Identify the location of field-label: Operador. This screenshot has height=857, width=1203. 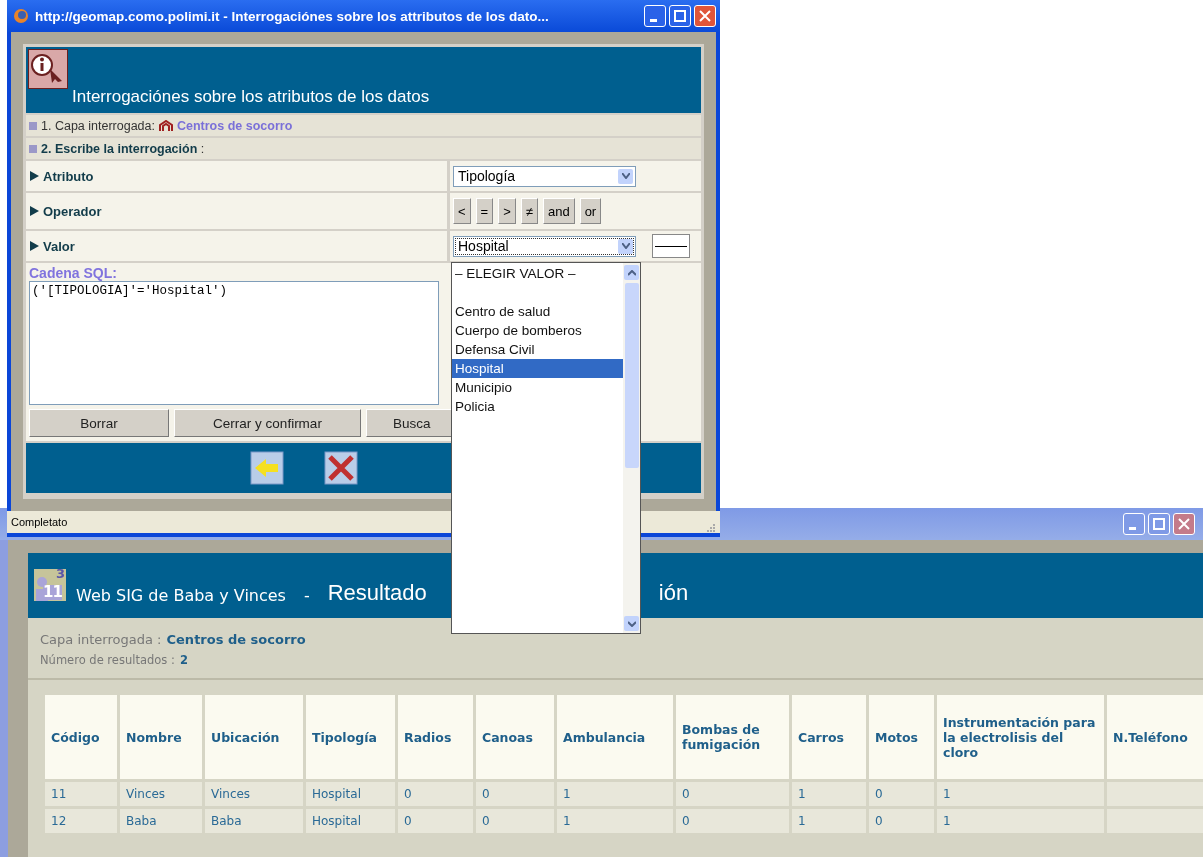
(72, 211).